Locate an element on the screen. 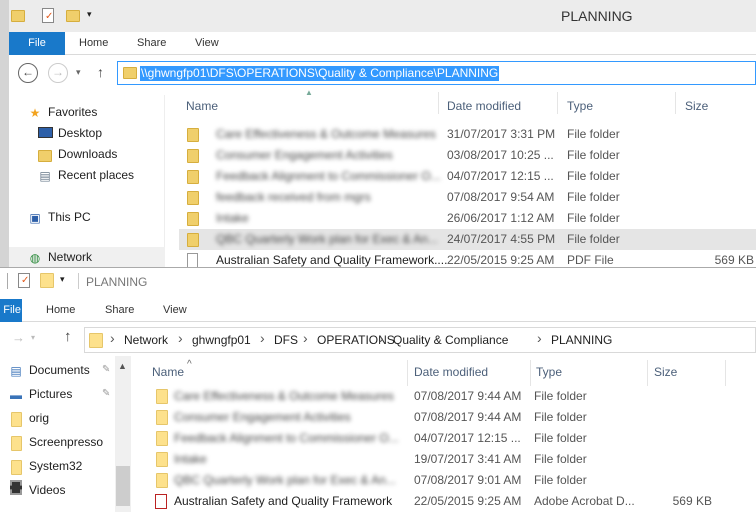 The width and height of the screenshot is (756, 512). file-date: 19/07/2017 3:41 AM is located at coordinates (468, 459).